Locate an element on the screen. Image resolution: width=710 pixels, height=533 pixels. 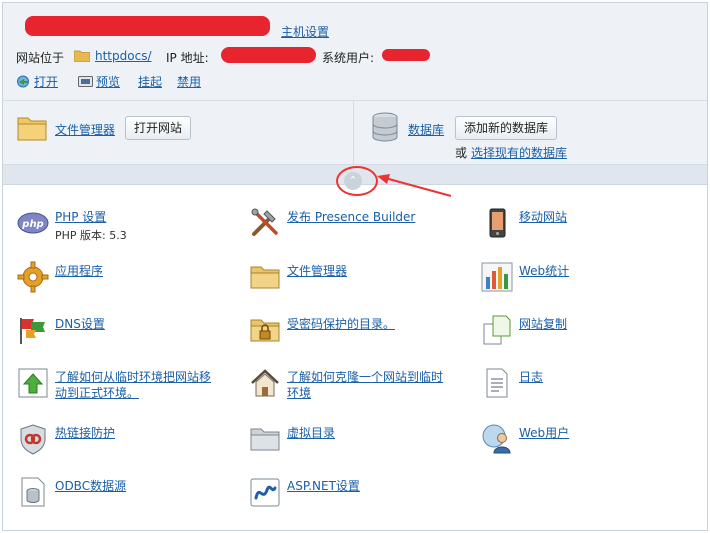
web-user-icon is located at coordinates (496, 439).